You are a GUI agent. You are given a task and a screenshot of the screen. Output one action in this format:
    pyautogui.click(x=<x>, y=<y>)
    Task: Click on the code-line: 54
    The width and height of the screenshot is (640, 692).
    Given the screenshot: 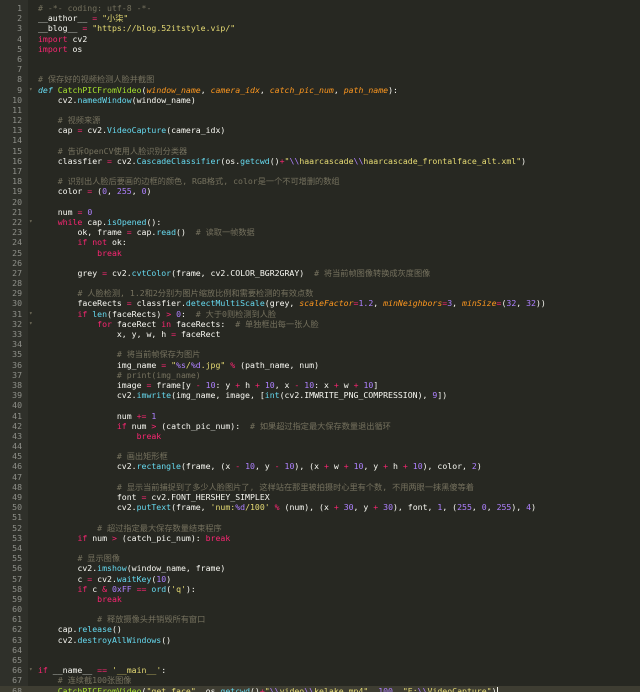 What is the action you would take?
    pyautogui.click(x=320, y=548)
    